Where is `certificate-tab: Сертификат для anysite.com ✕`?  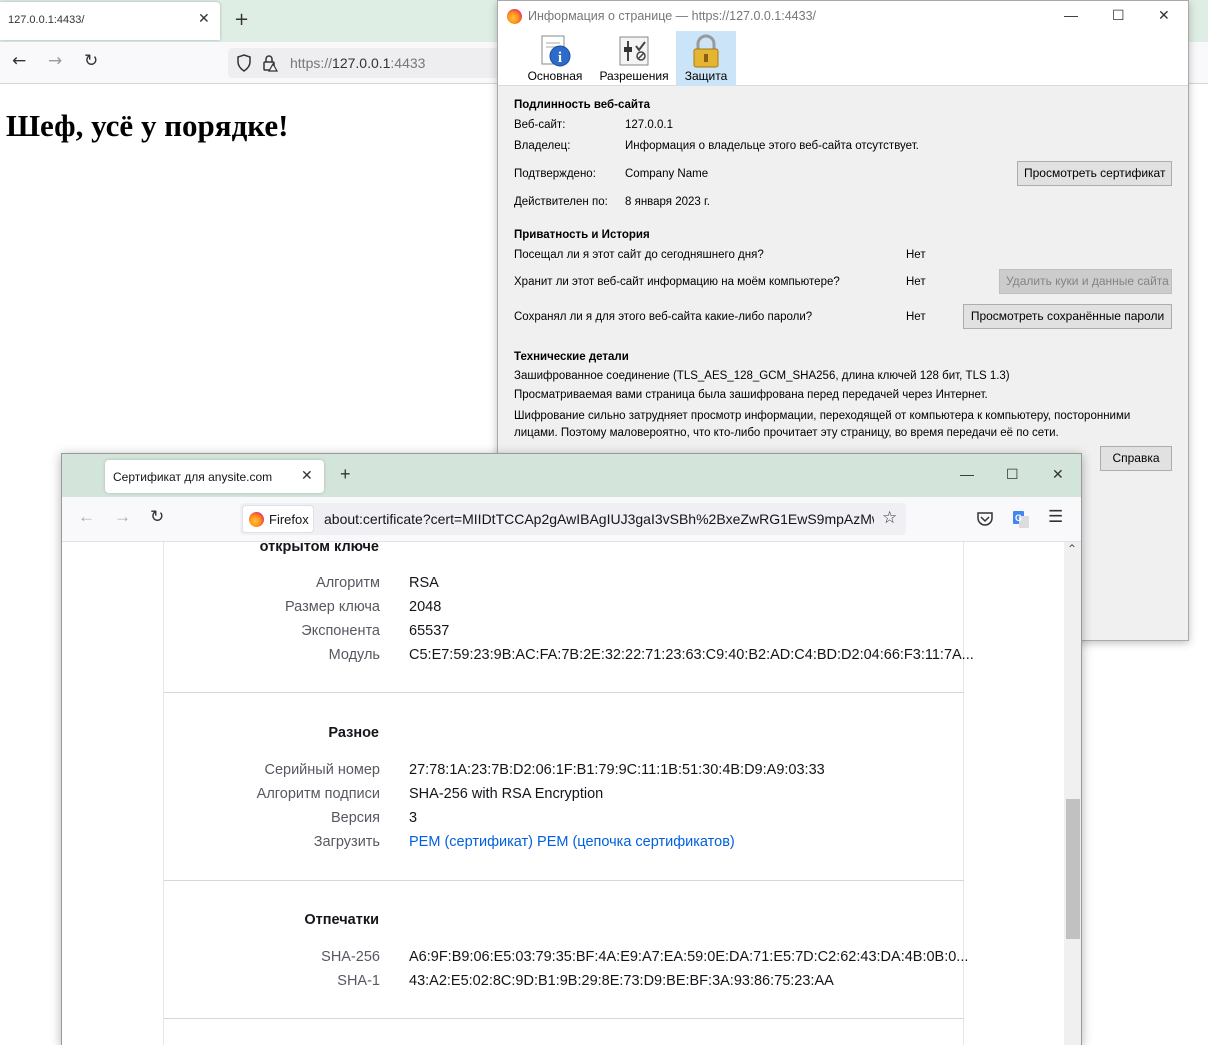
certificate-tab: Сертификат для anysite.com ✕ is located at coordinates (214, 476).